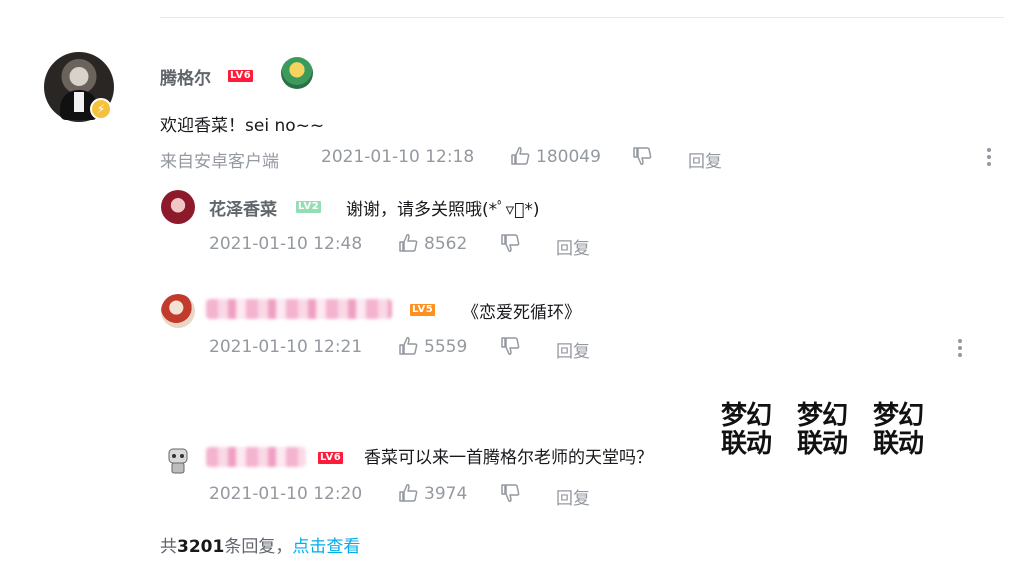 This screenshot has height=568, width=1024. What do you see at coordinates (521, 313) in the screenshot?
I see `reply2-text: 《恋爱死循环》` at bounding box center [521, 313].